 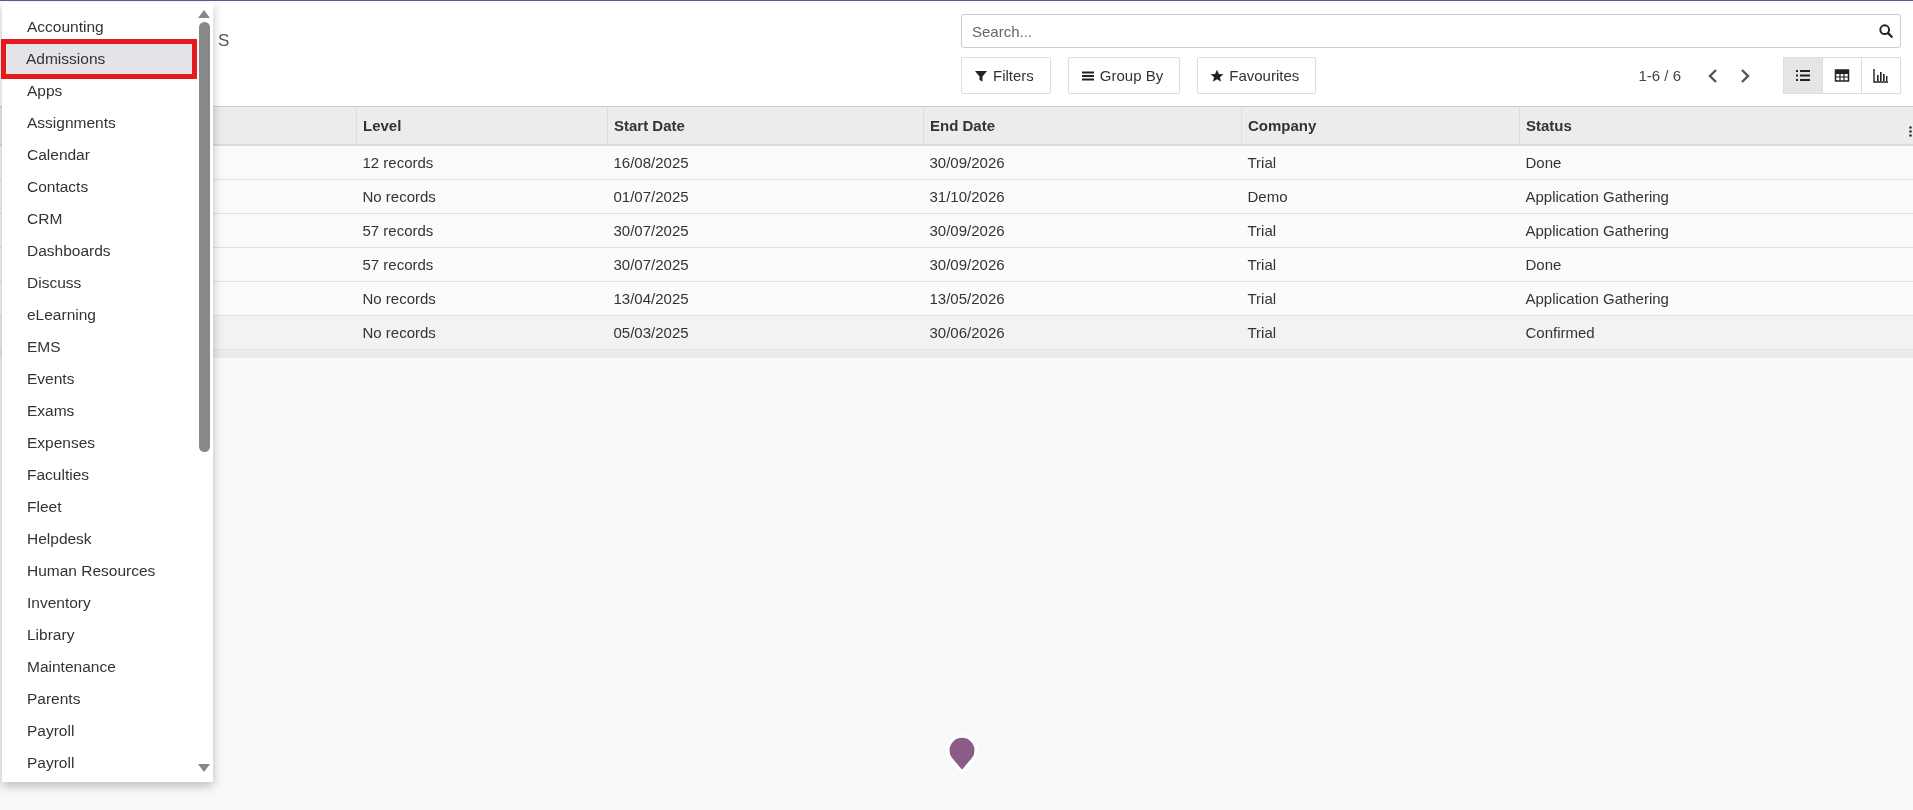 I want to click on bar-chart-view-button, so click(x=1881, y=75).